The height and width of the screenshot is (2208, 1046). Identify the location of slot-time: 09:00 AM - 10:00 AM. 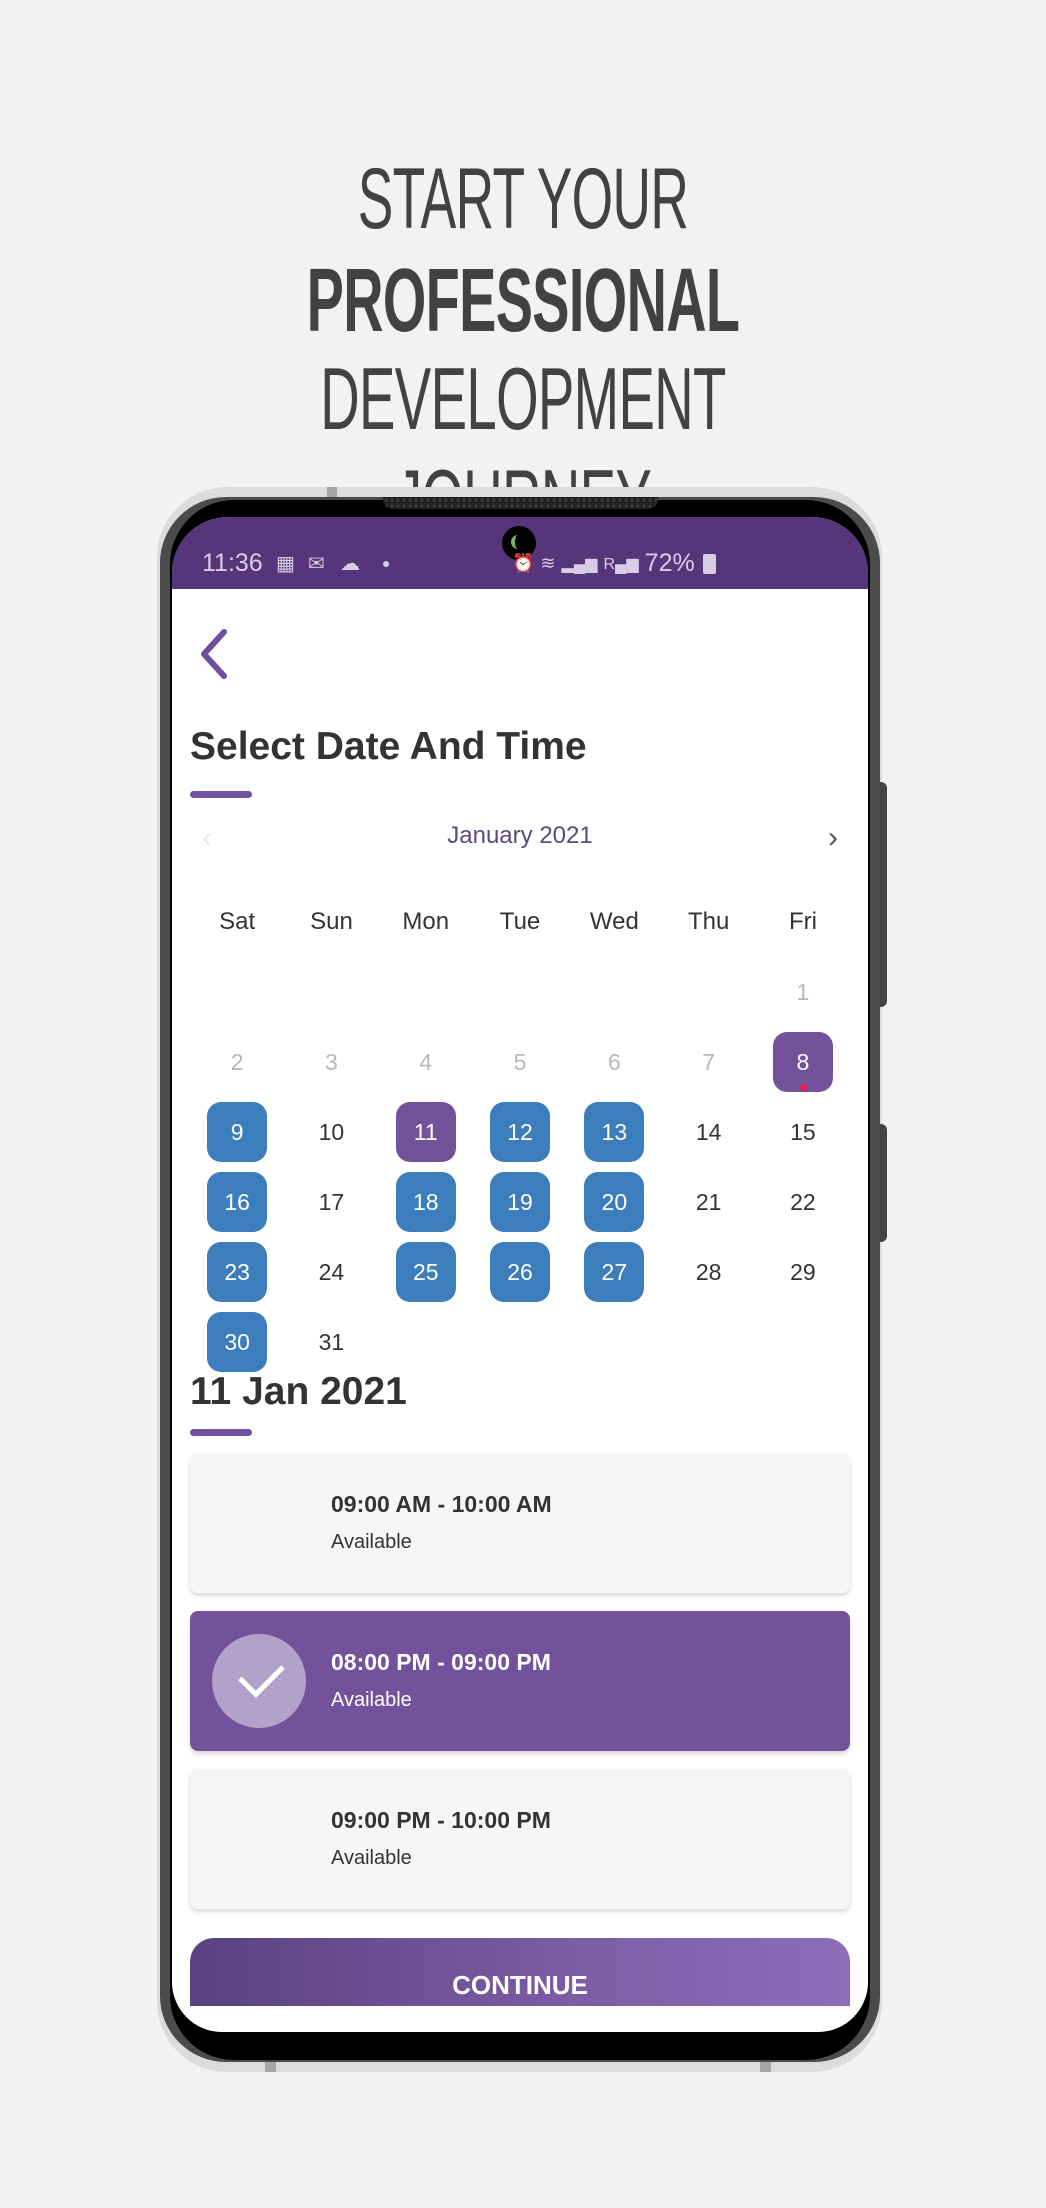
(441, 1504).